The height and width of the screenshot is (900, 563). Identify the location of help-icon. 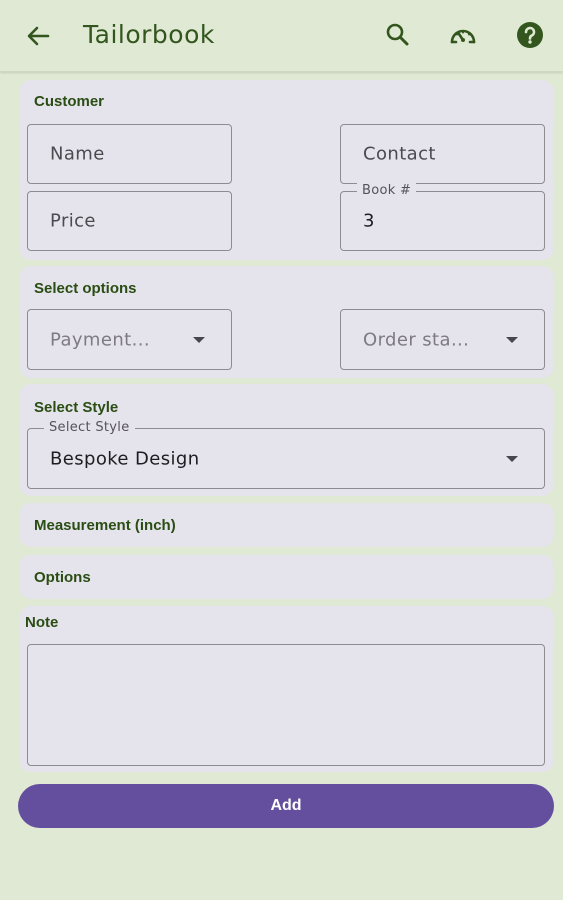
(530, 35).